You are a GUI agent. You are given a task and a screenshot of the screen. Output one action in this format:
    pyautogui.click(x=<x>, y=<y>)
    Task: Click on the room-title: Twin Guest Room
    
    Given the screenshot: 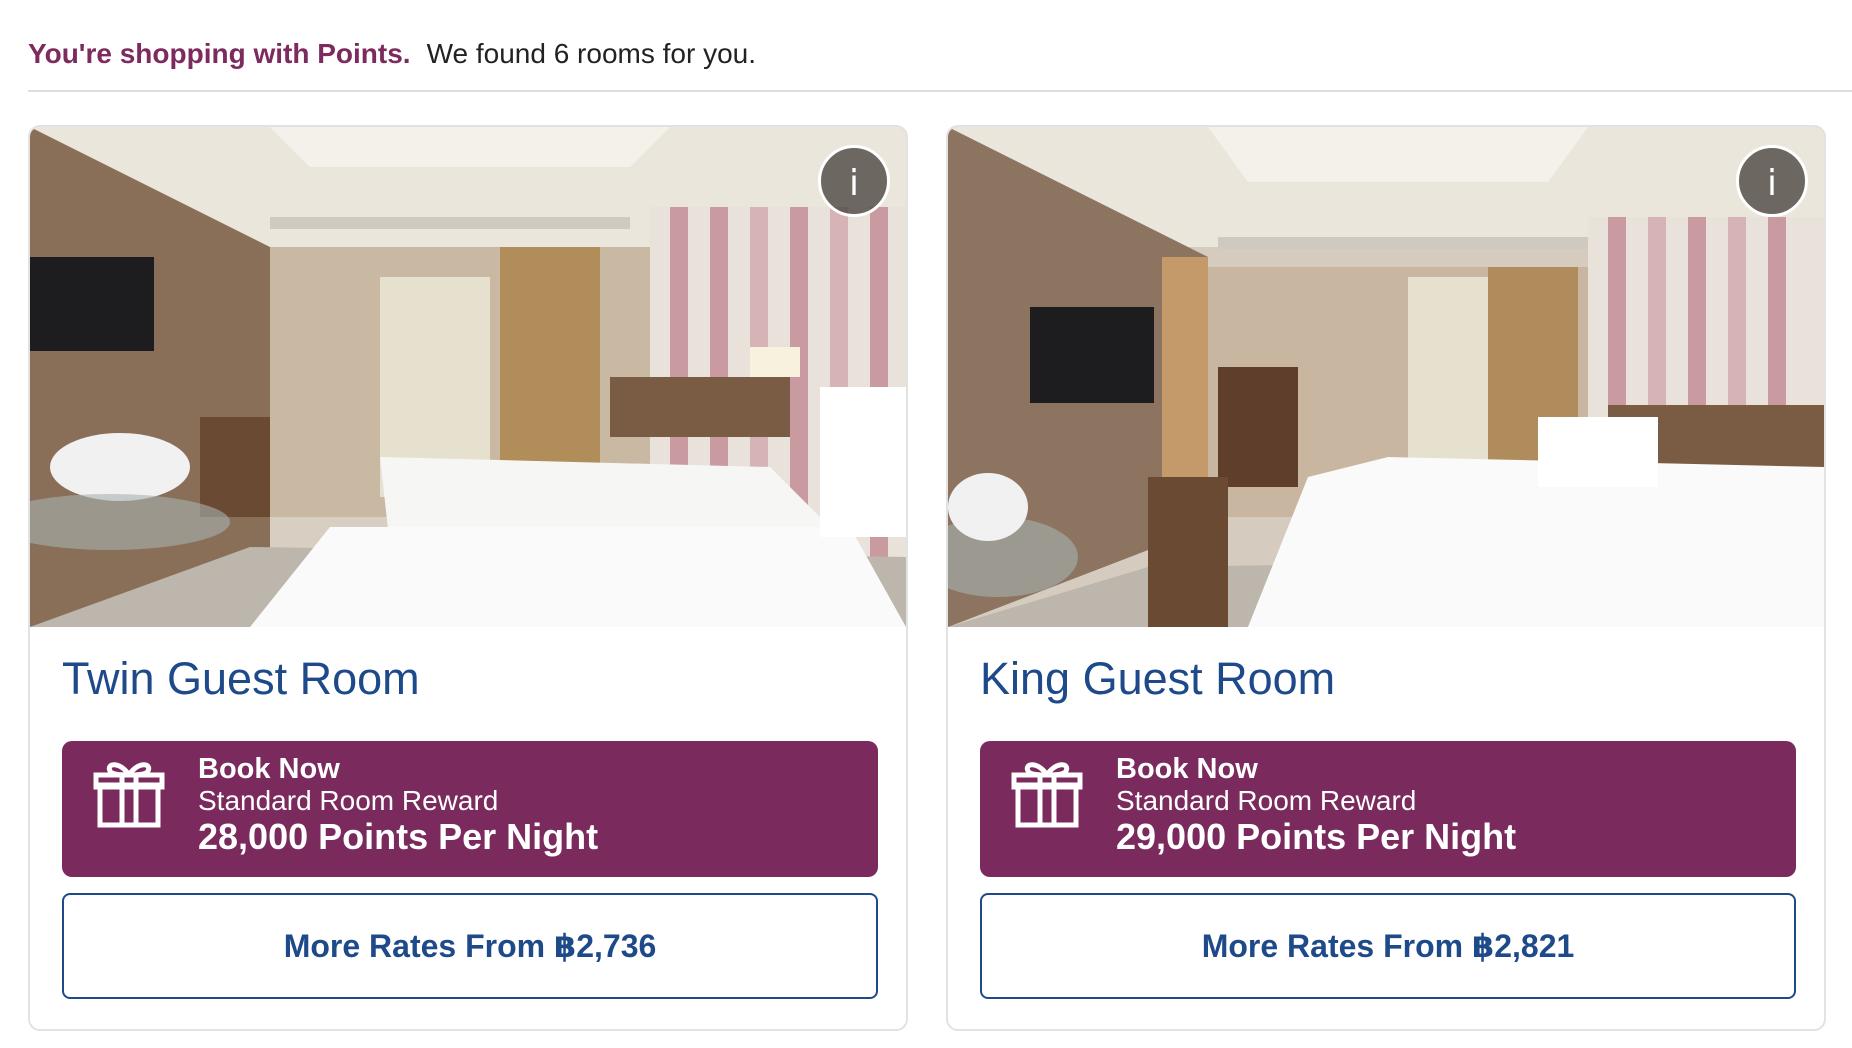 What is the action you would take?
    pyautogui.click(x=241, y=679)
    